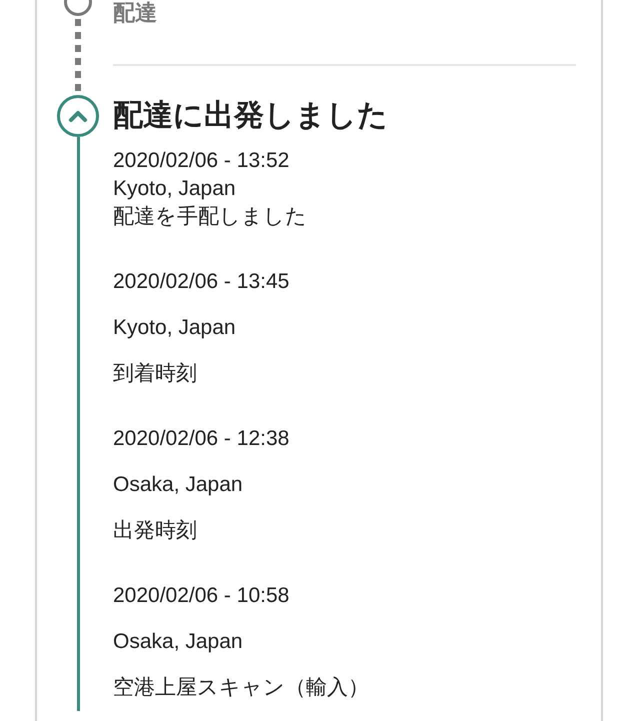 This screenshot has width=640, height=721. What do you see at coordinates (201, 161) in the screenshot?
I see `event-time: 2020/02/06 - 13:52` at bounding box center [201, 161].